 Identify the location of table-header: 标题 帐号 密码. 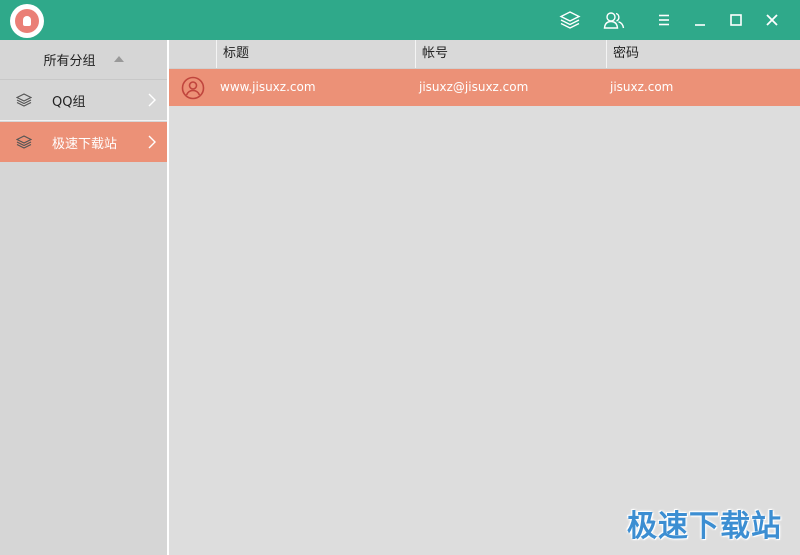
(484, 54).